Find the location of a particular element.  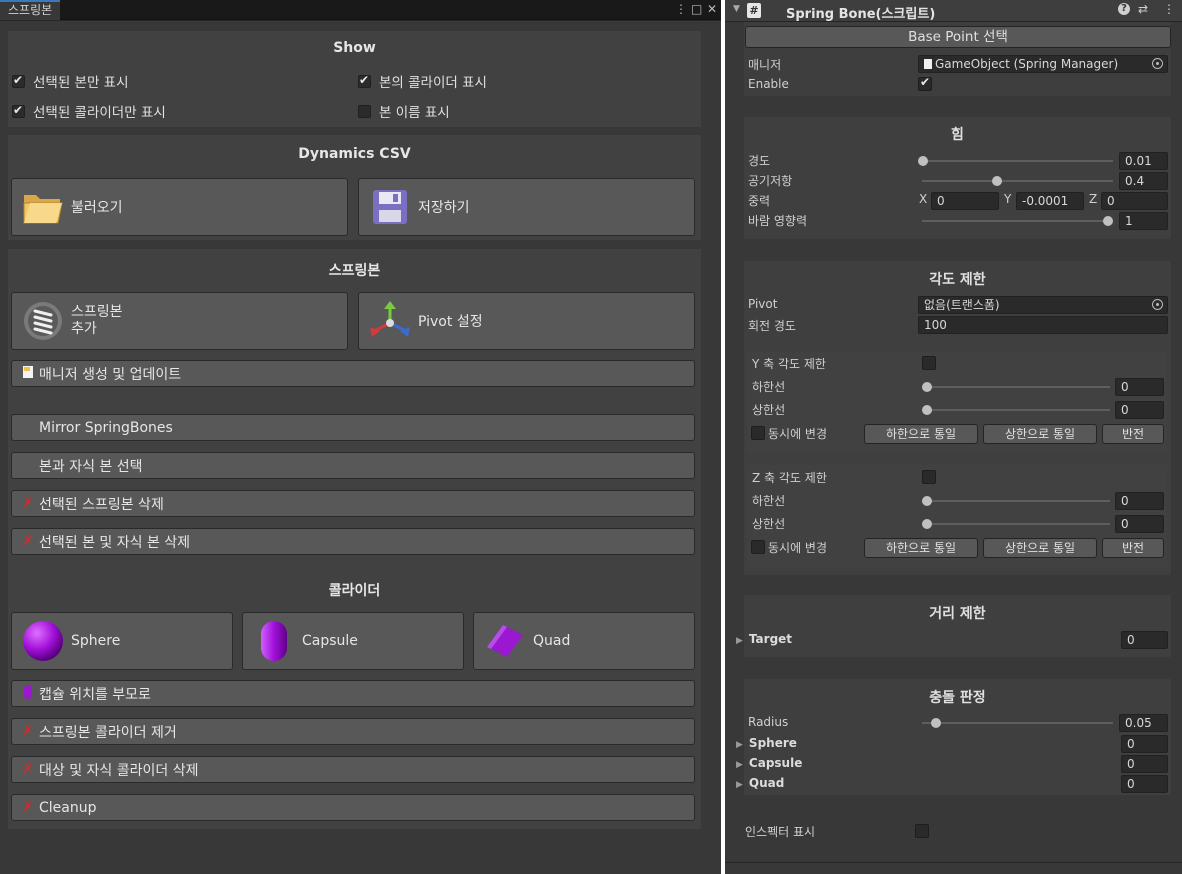

create-manager-button: 매니저 생성 및 업데이트 is located at coordinates (353, 373).